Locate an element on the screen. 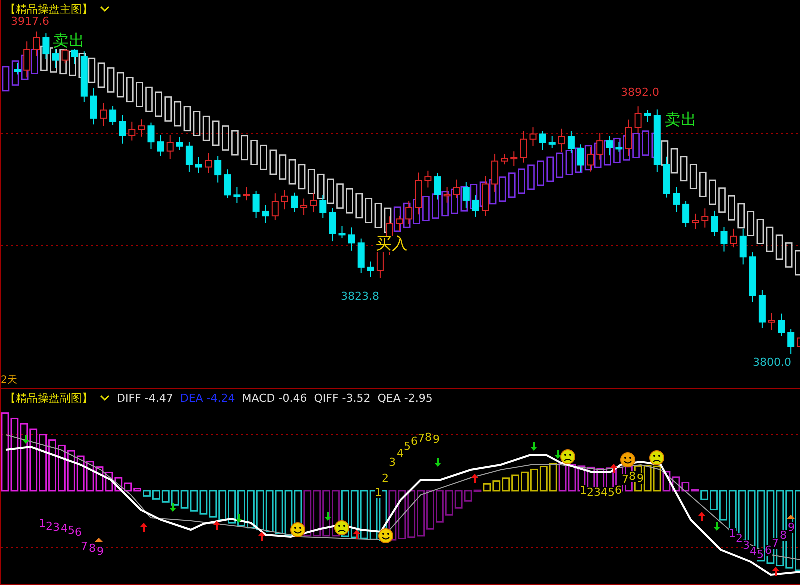 This screenshot has width=800, height=585. chart-title: 【精品操盘主图】 is located at coordinates (49, 9).